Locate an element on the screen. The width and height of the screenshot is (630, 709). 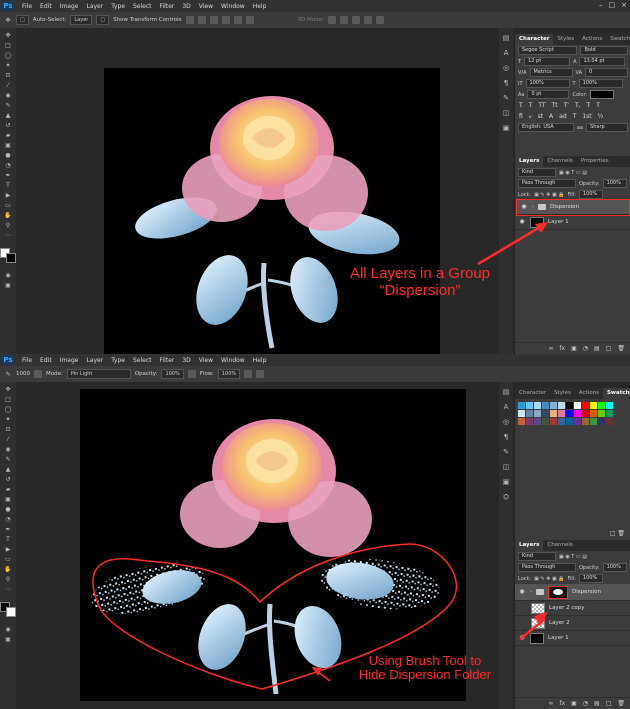
annotation-bottom-line1: Using Brush Tool to is located at coordinates (425, 660).